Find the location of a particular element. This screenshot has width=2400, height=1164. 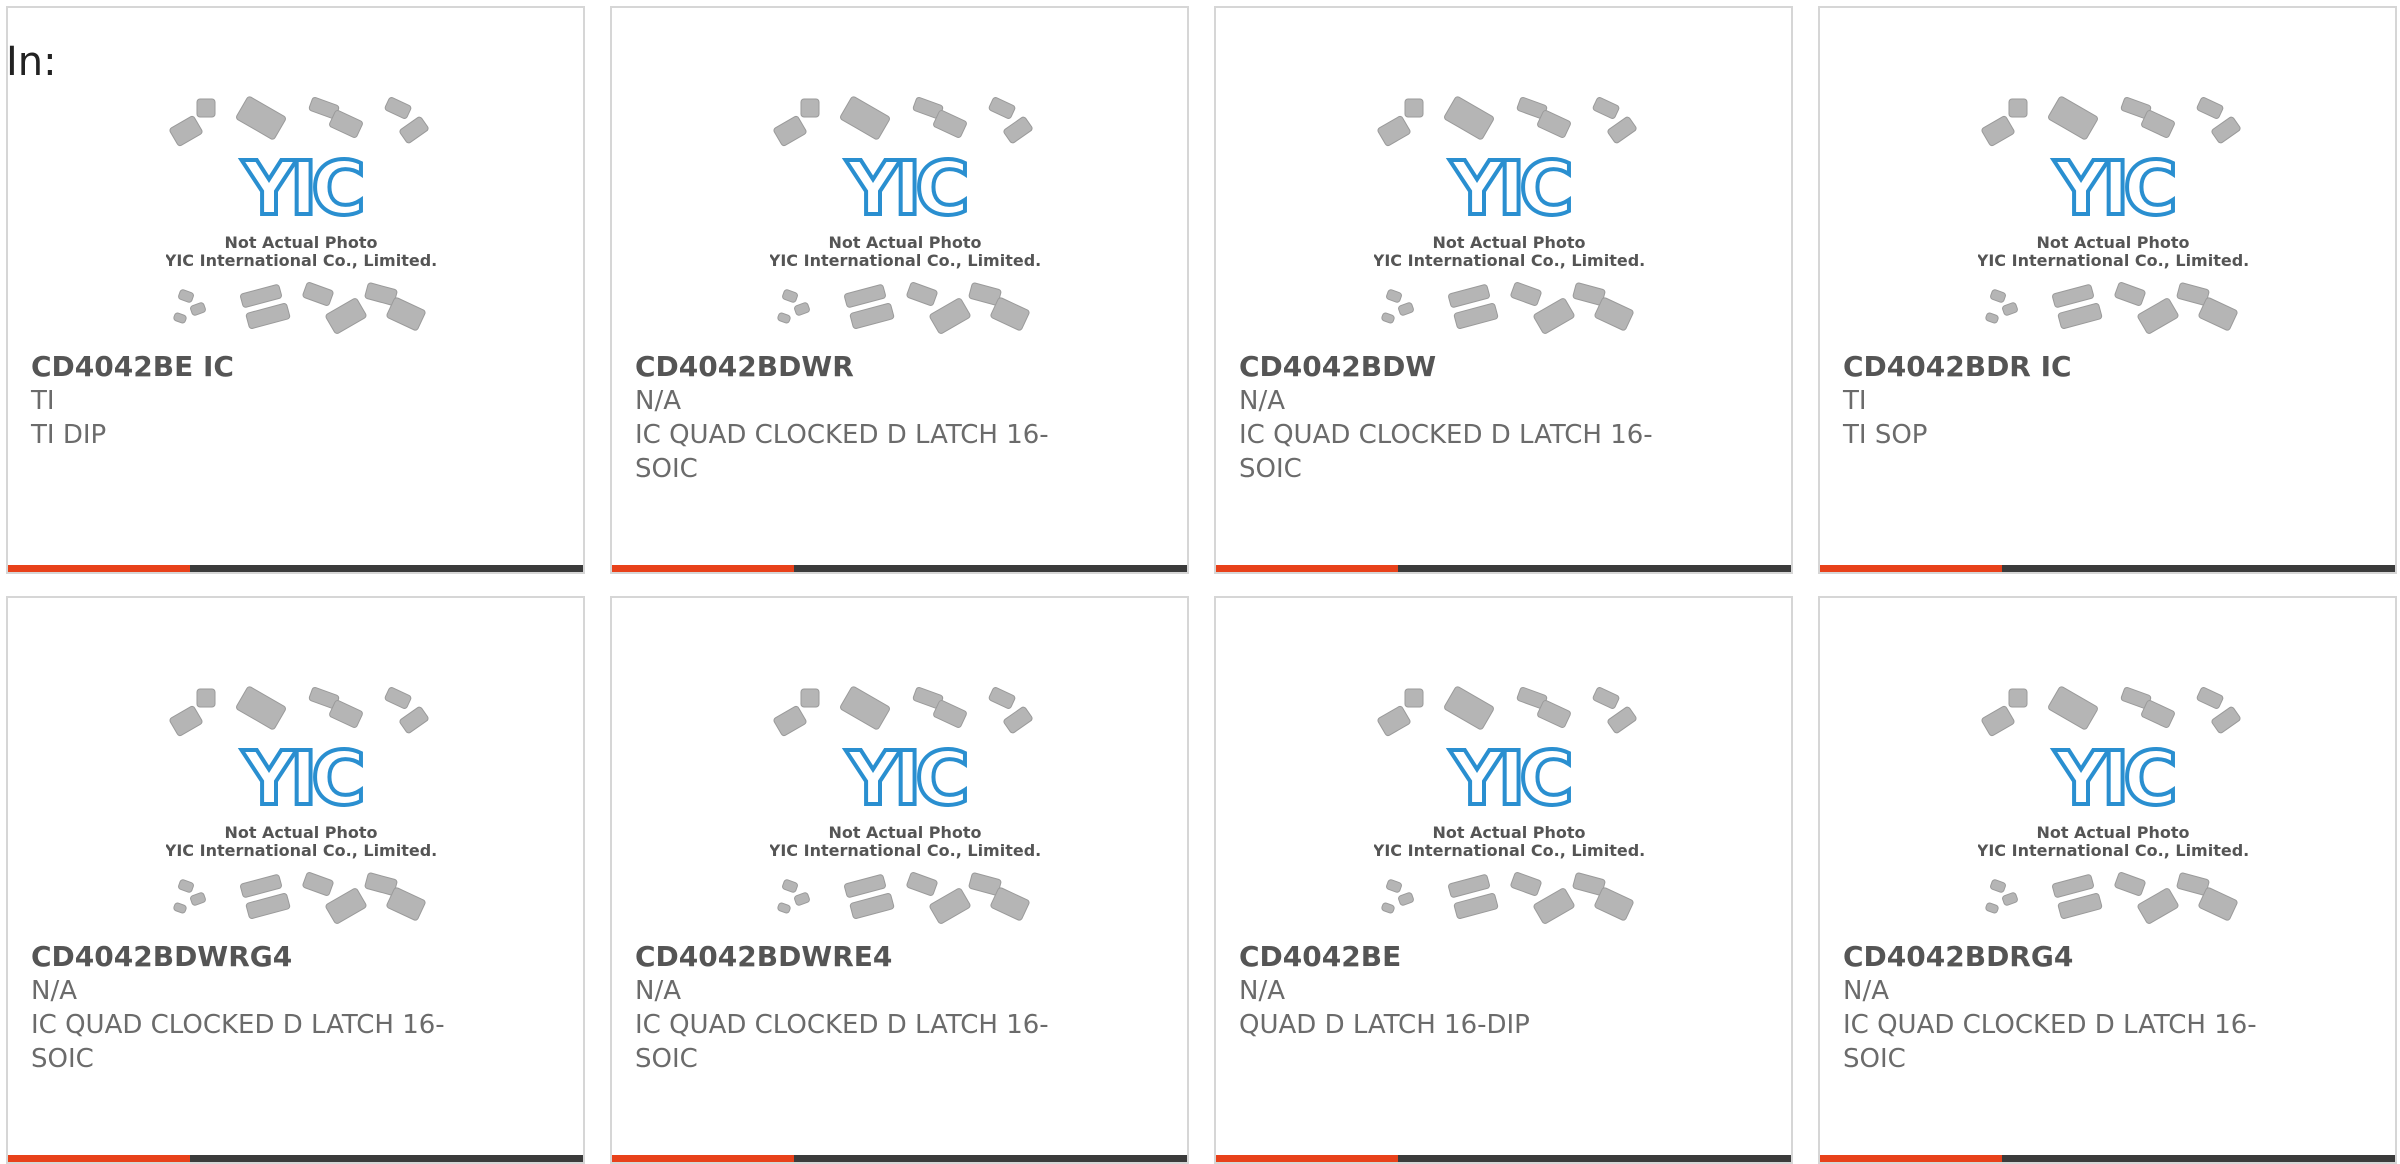

search-prefix-label: In: is located at coordinates (31, 62).